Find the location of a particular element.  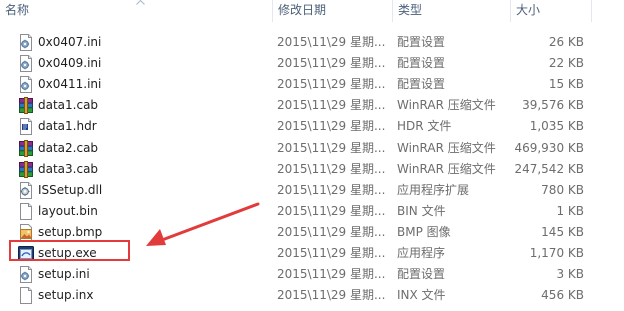

annotation-arrow is located at coordinates (203, 224).